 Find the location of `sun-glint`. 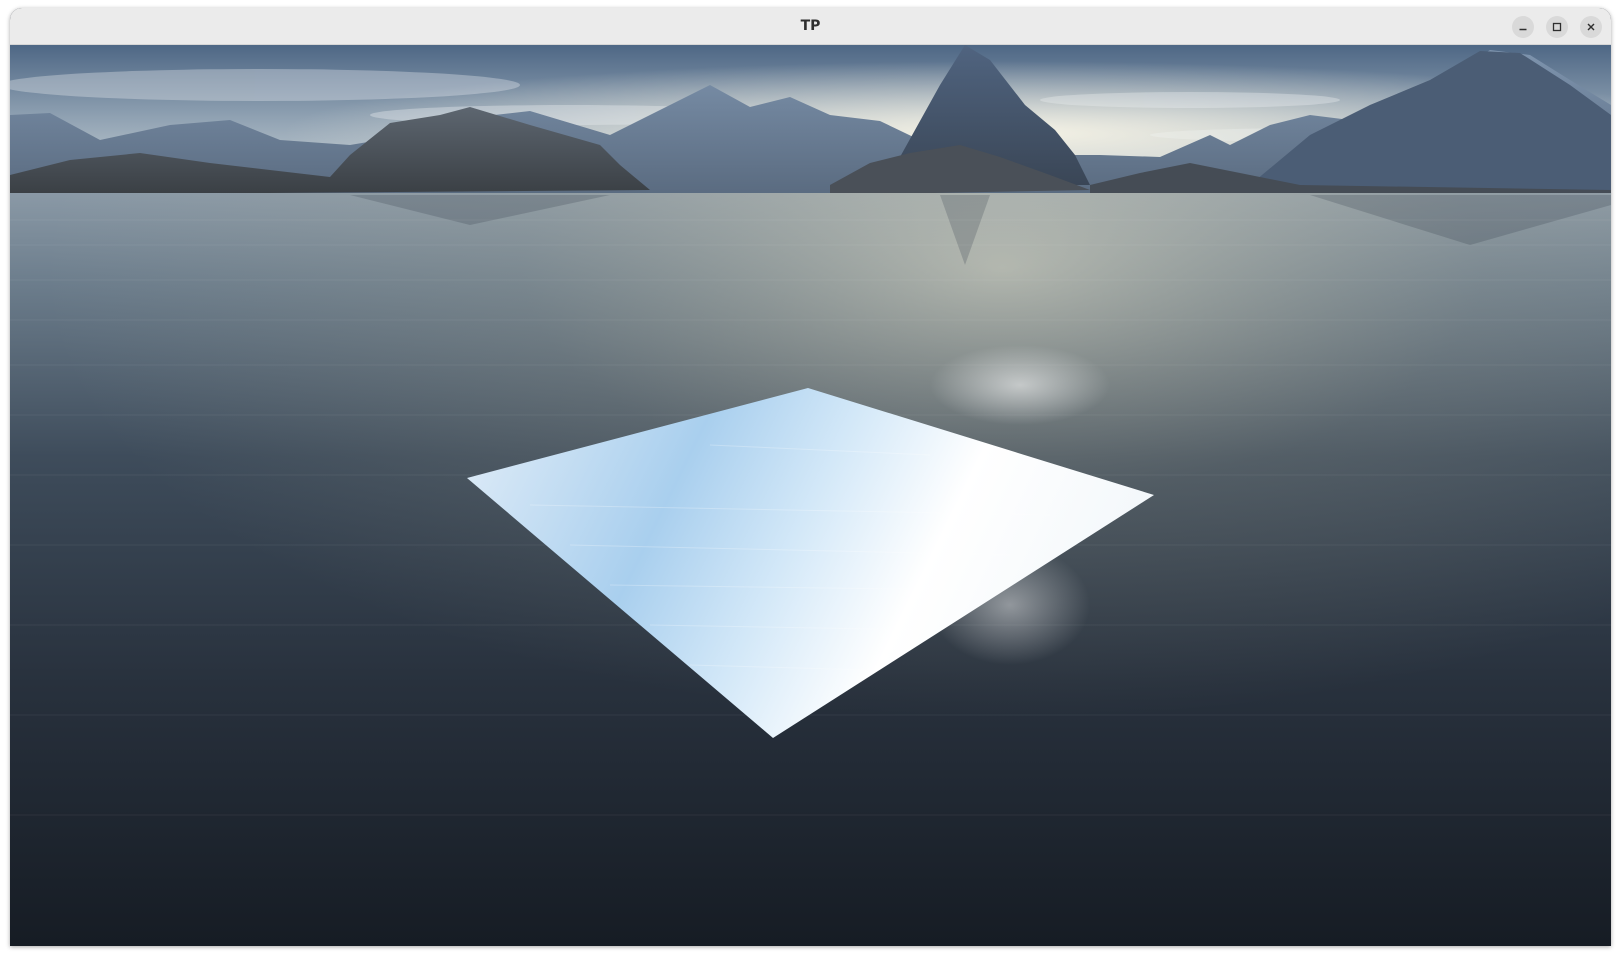

sun-glint is located at coordinates (1020, 385).